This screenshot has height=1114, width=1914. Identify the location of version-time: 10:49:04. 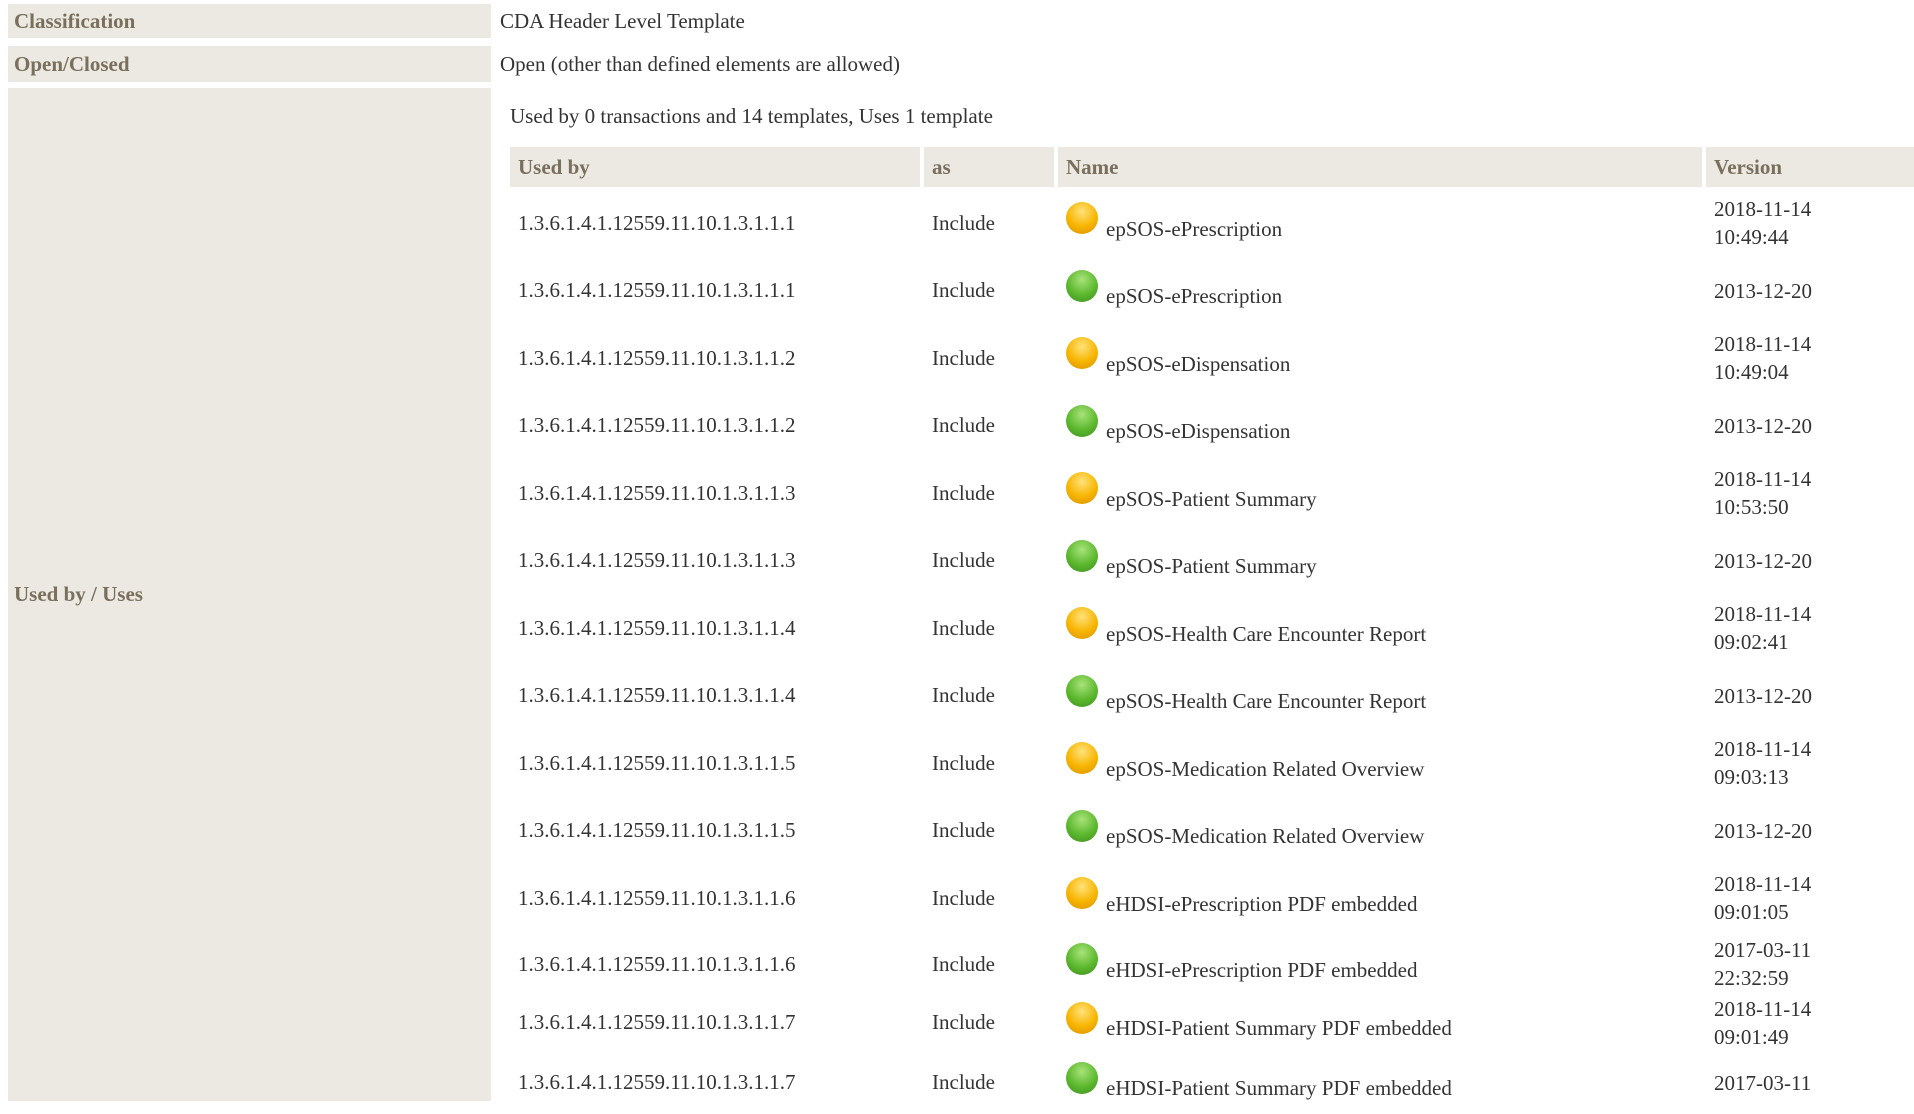
(1751, 372).